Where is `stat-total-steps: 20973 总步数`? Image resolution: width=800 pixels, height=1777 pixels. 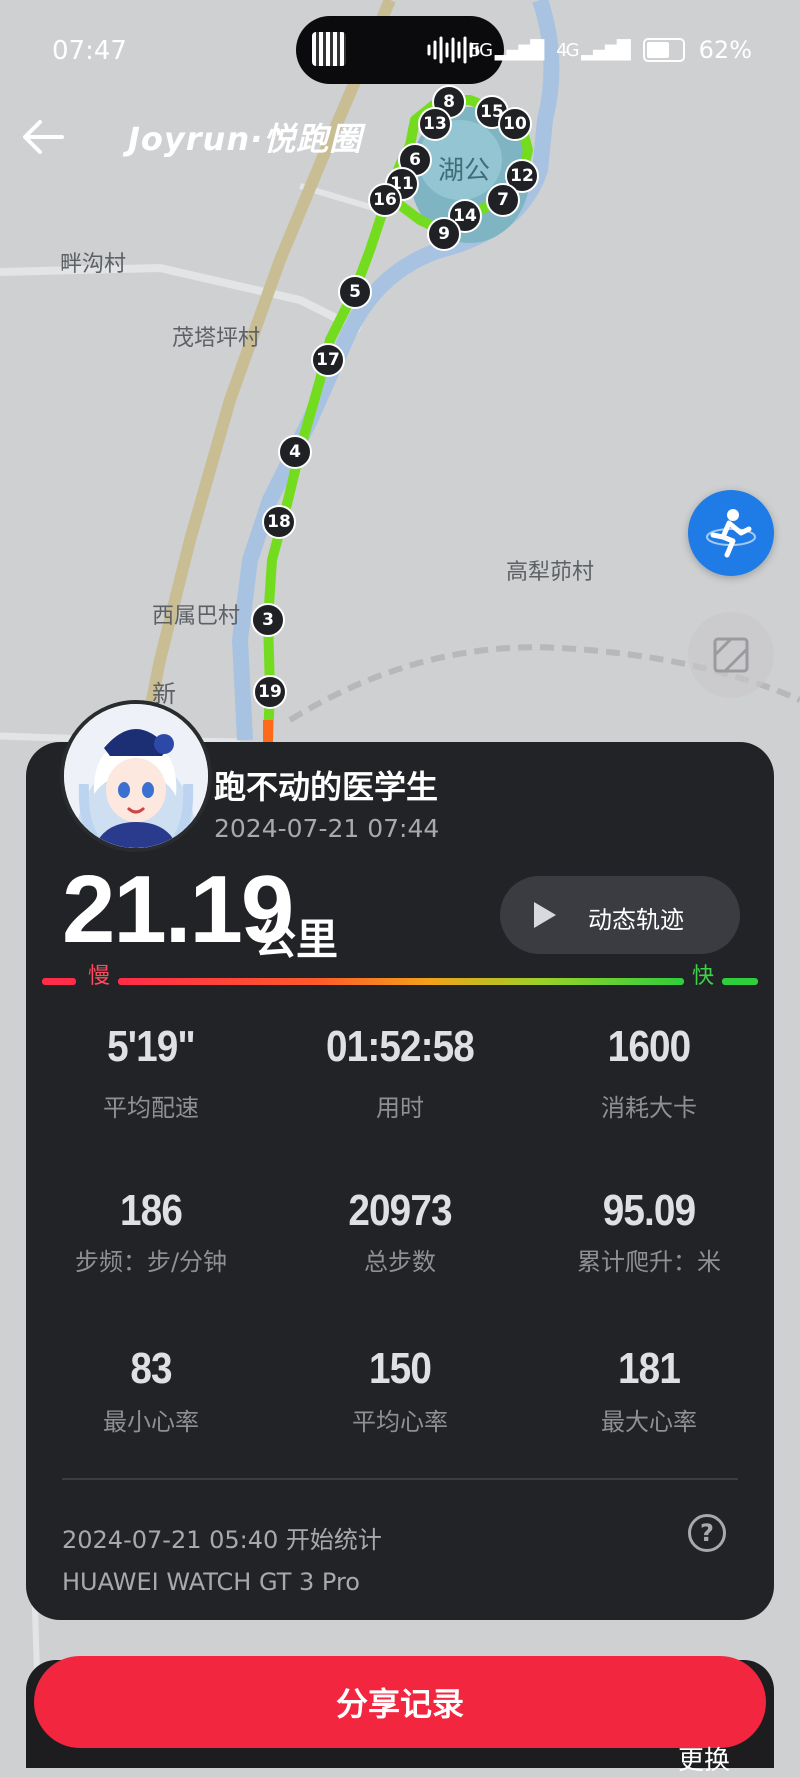 stat-total-steps: 20973 总步数 is located at coordinates (400, 1231).